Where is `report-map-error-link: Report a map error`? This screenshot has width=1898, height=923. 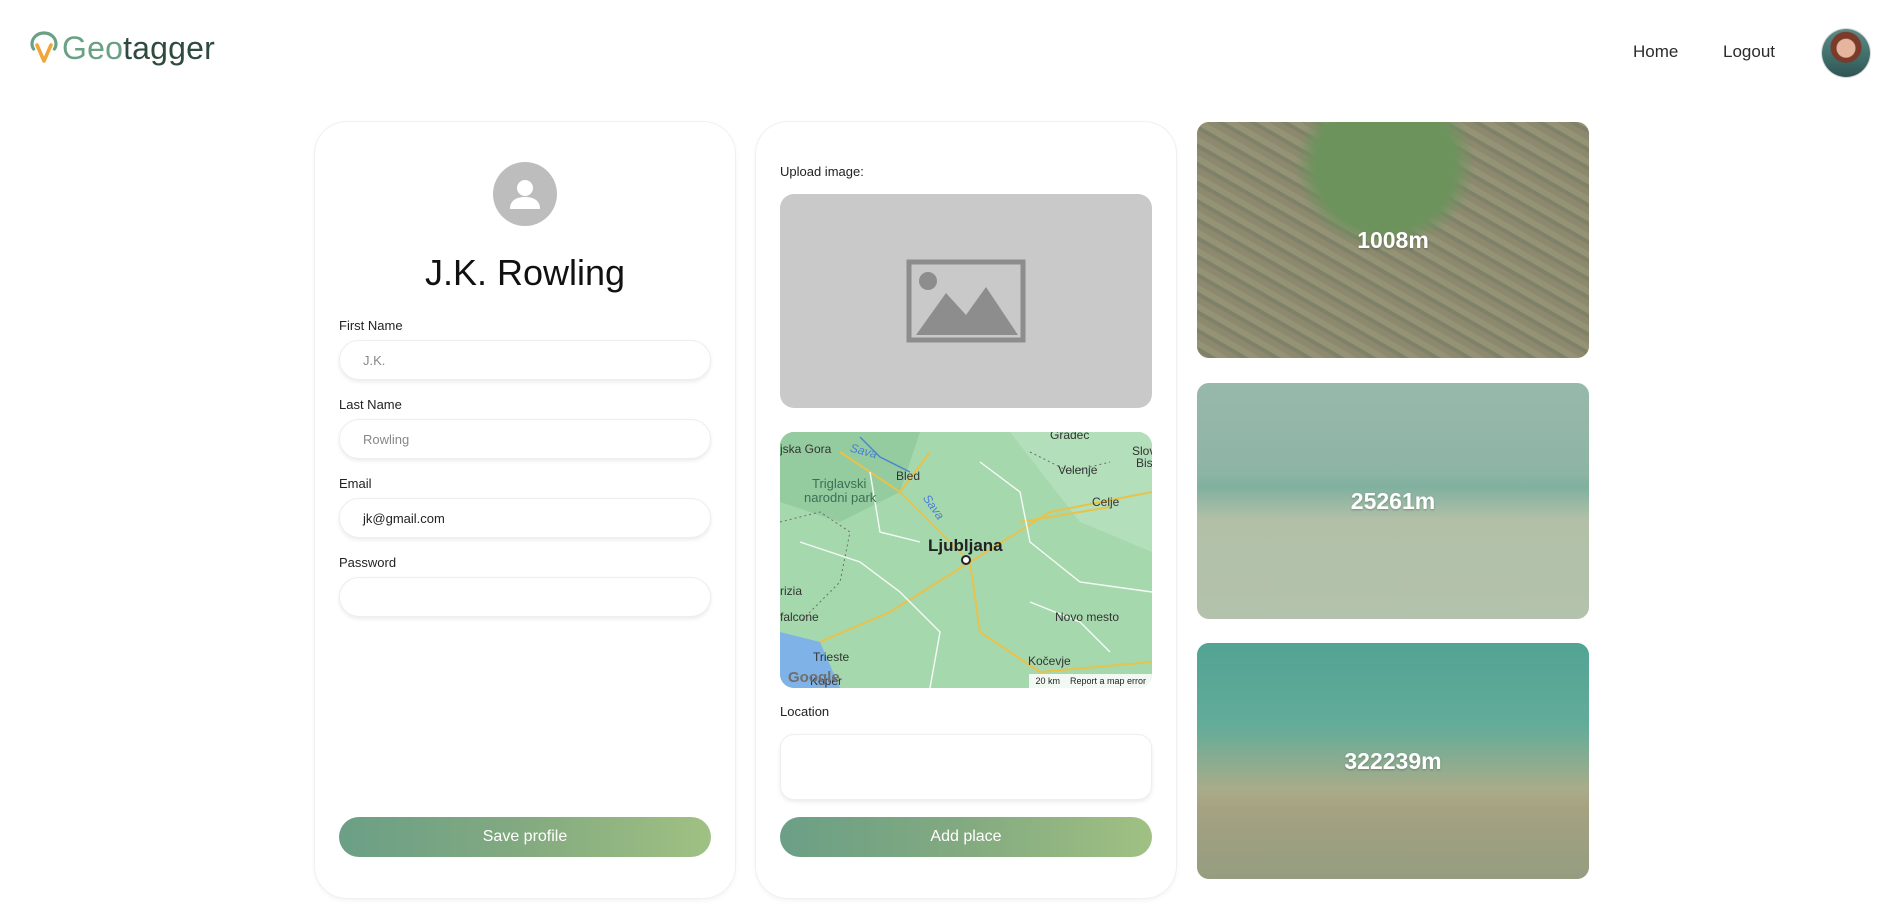
report-map-error-link: Report a map error is located at coordinates (1108, 681).